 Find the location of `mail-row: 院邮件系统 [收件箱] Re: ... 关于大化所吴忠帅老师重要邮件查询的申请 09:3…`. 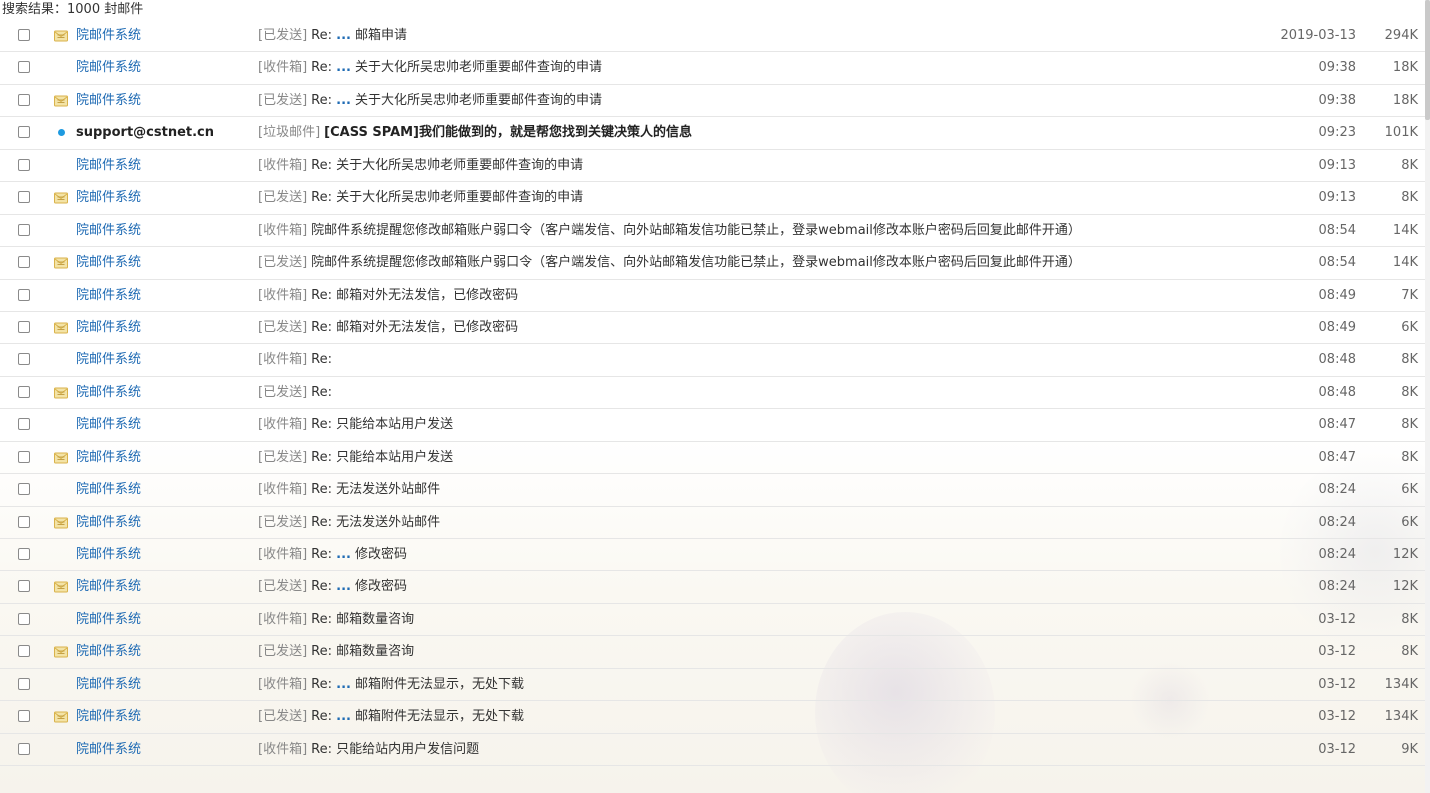

mail-row: 院邮件系统 [收件箱] Re: ... 关于大化所吴忠帅老师重要邮件查询的申请 09:3… is located at coordinates (712, 68).